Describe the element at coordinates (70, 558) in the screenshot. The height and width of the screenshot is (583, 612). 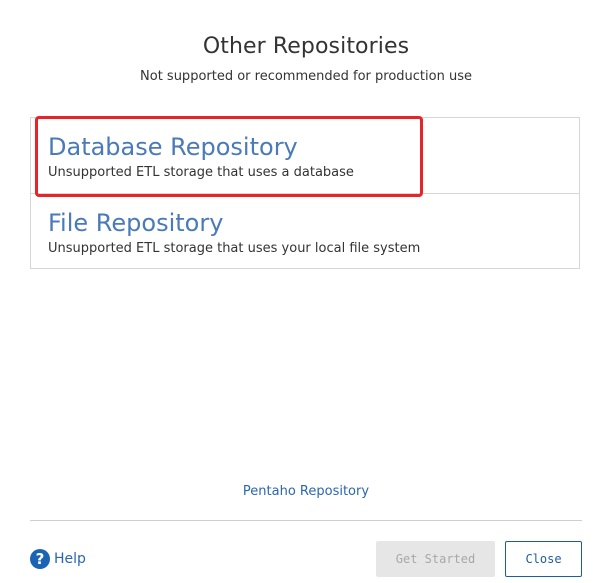
I see `help-label: Help` at that location.